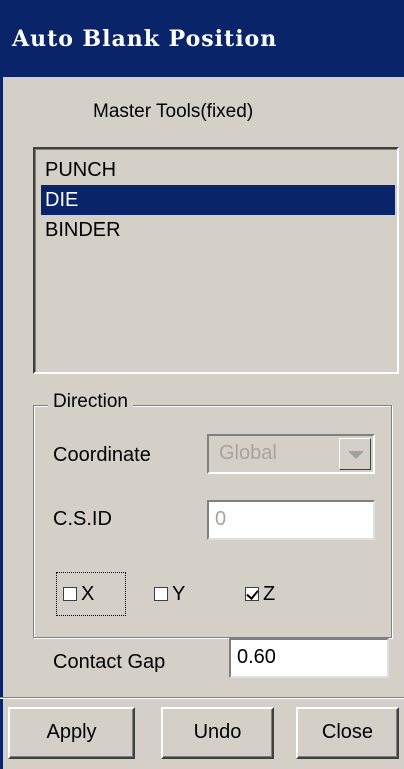 The image size is (404, 769). What do you see at coordinates (70, 594) in the screenshot?
I see `checkbox-x-box` at bounding box center [70, 594].